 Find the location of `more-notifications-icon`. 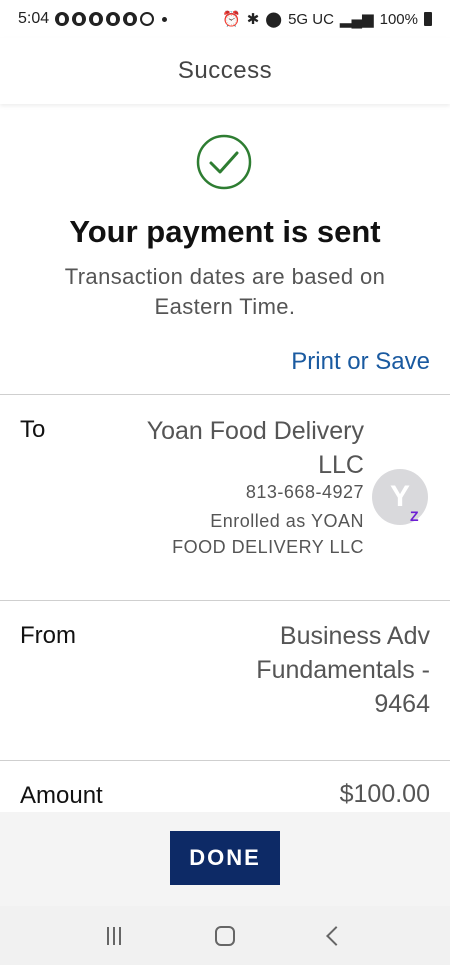

more-notifications-icon is located at coordinates (165, 19).